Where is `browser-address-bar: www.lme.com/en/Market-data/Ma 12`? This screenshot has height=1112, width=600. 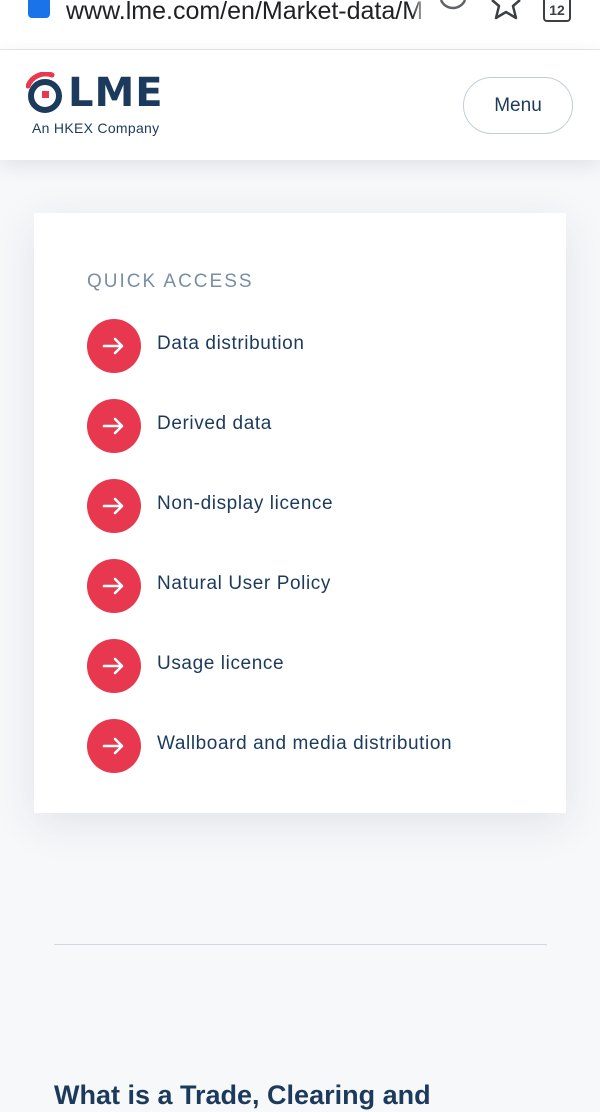 browser-address-bar: www.lme.com/en/Market-data/Ma 12 is located at coordinates (300, 25).